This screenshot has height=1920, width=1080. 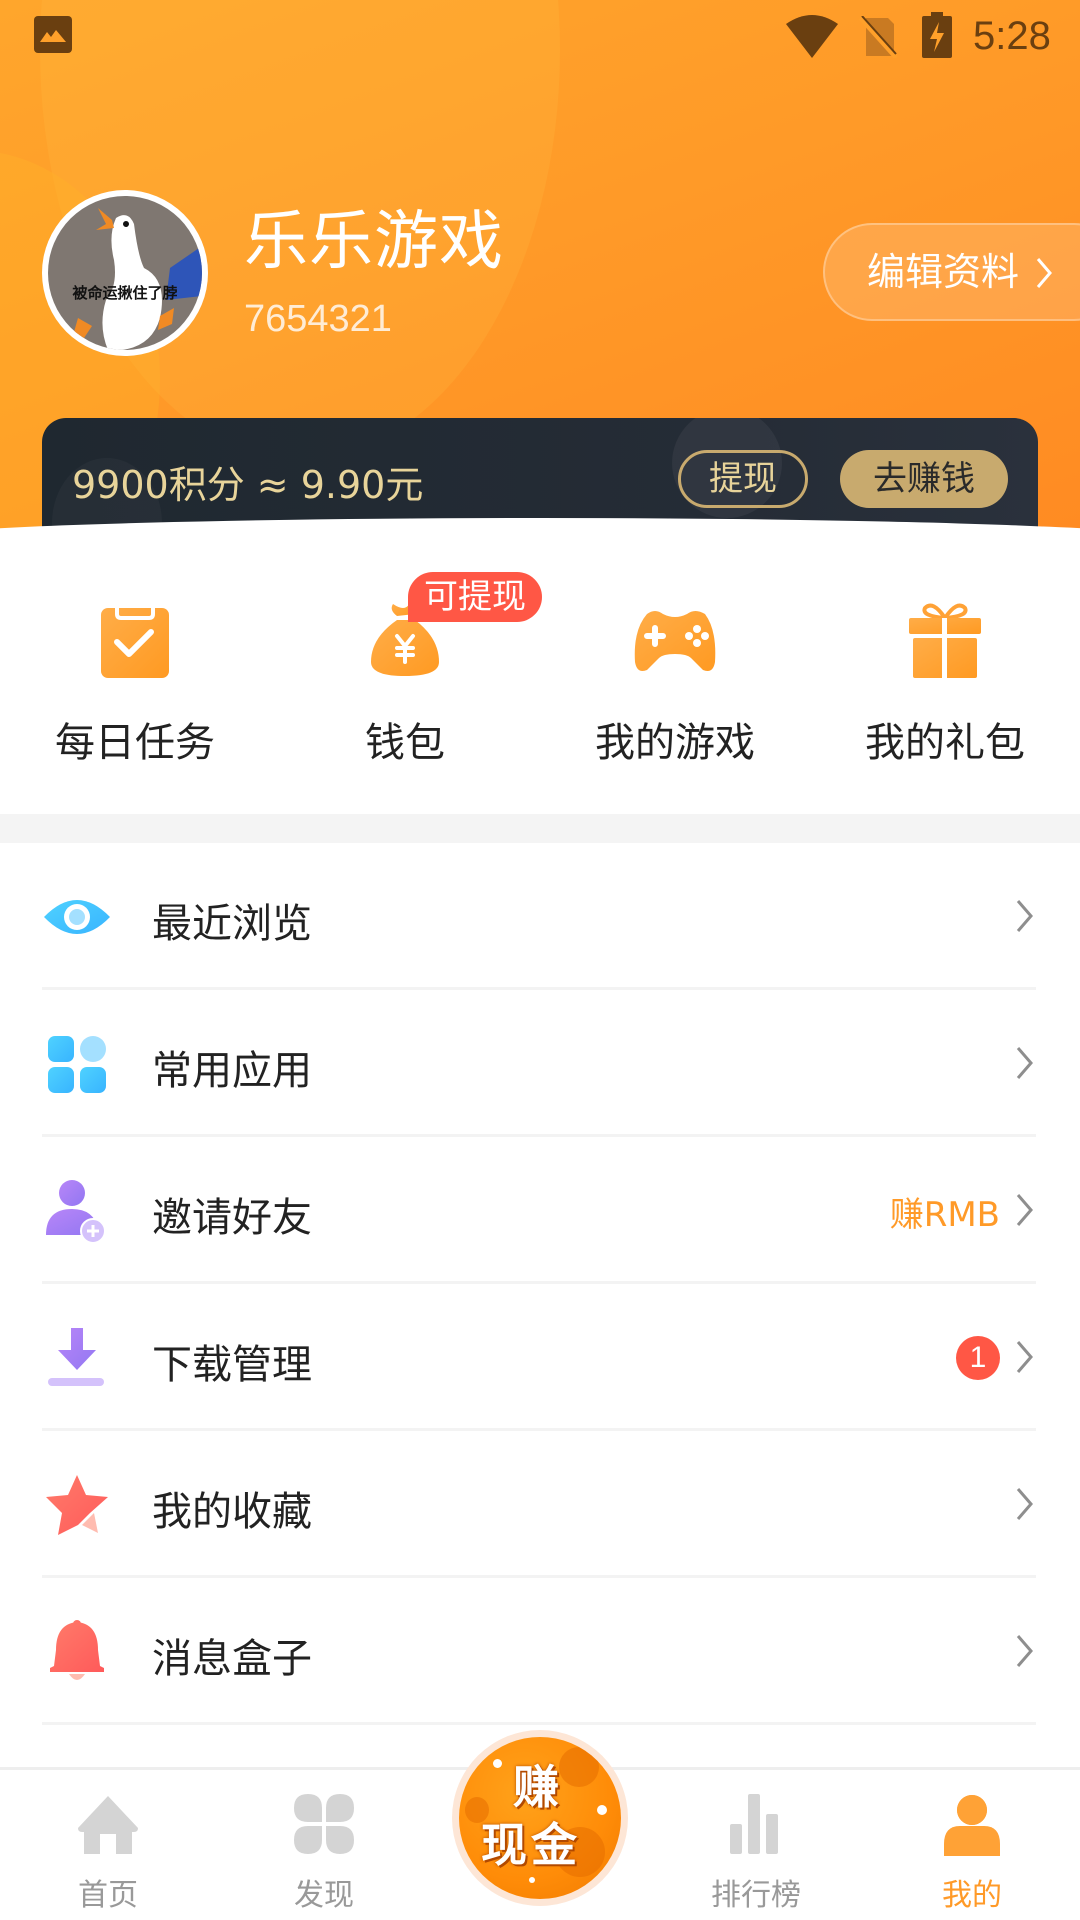 What do you see at coordinates (405, 743) in the screenshot?
I see `quick-label: 钱包` at bounding box center [405, 743].